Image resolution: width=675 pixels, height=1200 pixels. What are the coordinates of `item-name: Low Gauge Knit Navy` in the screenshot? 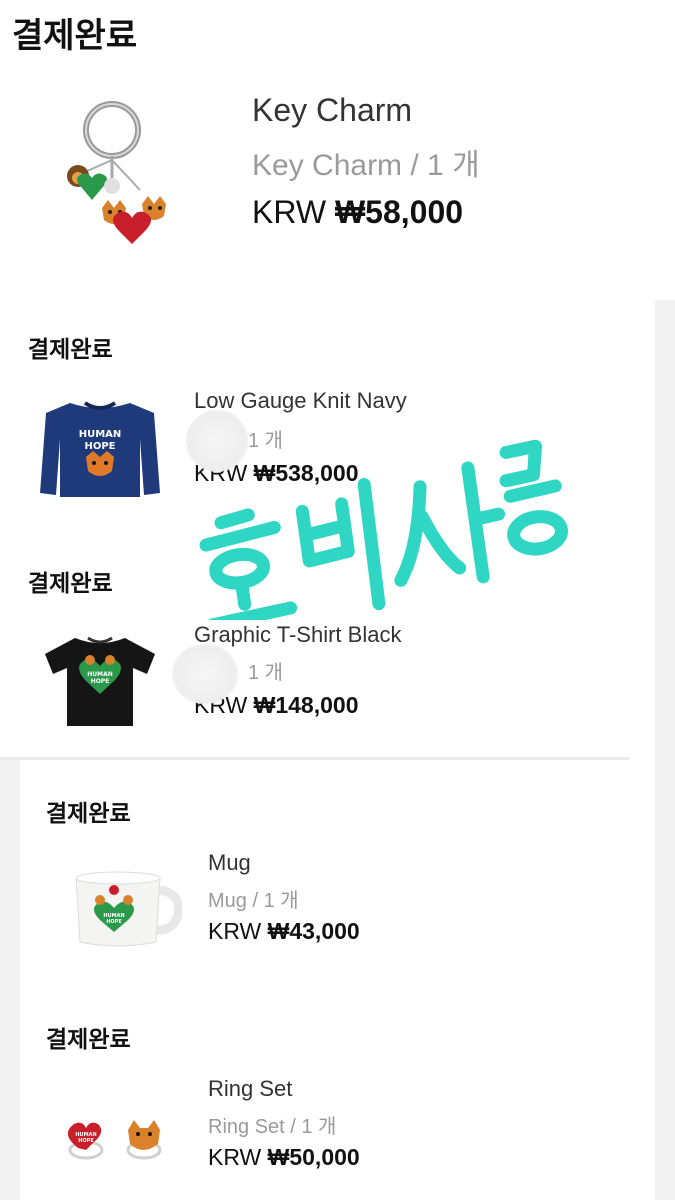 It's located at (300, 400).